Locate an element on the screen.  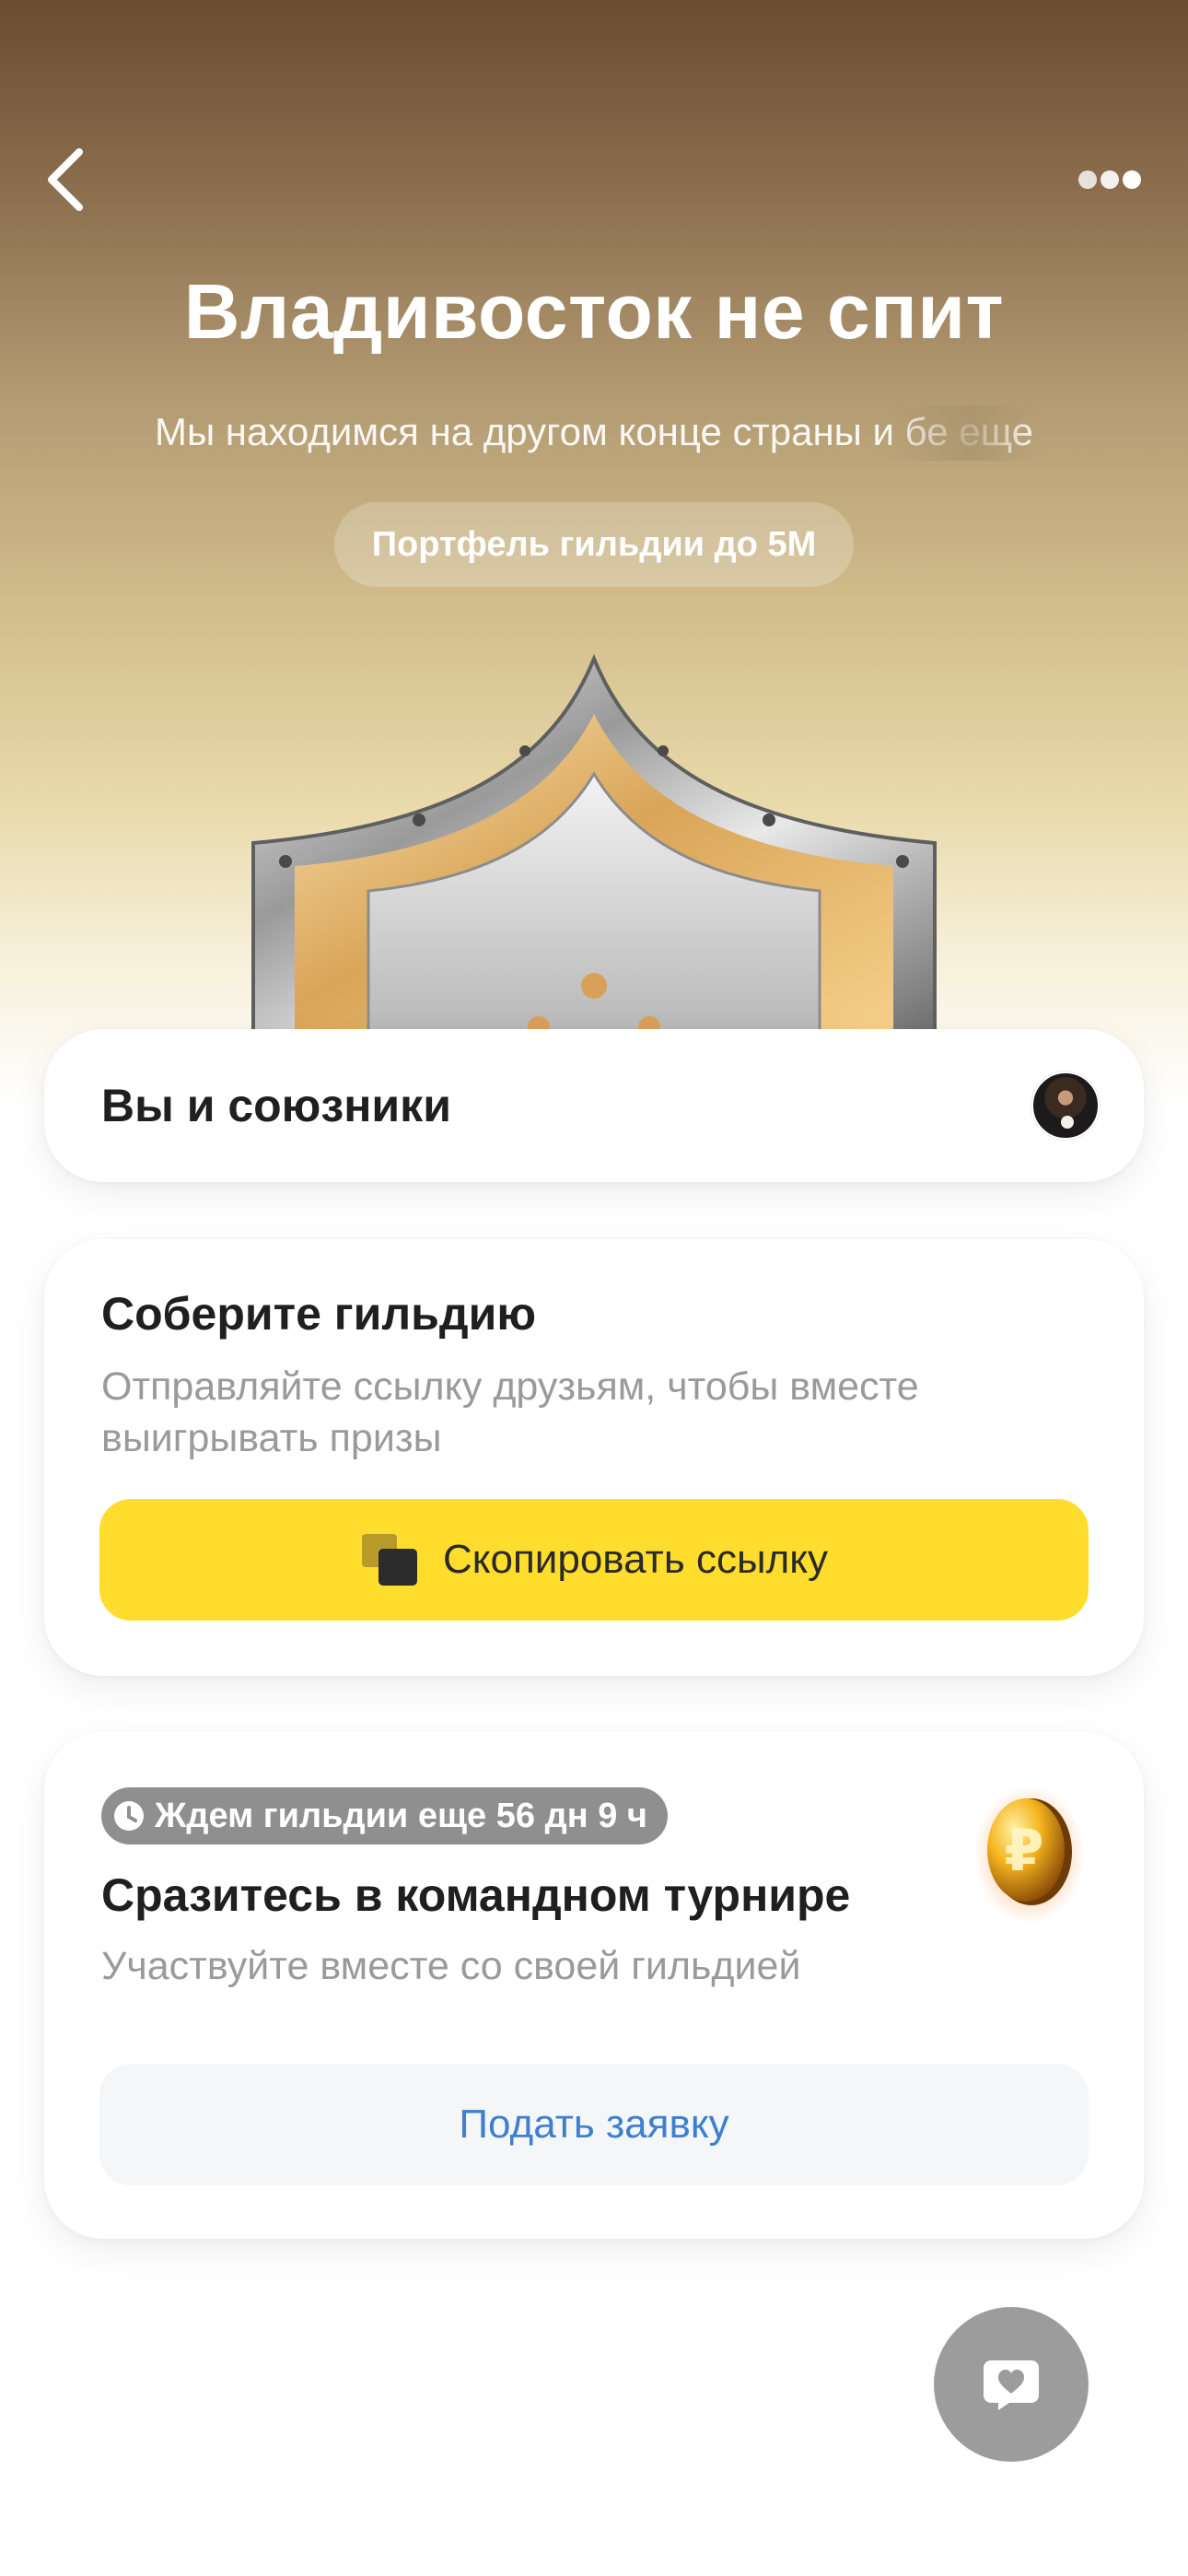
chat-button is located at coordinates (1011, 2384).